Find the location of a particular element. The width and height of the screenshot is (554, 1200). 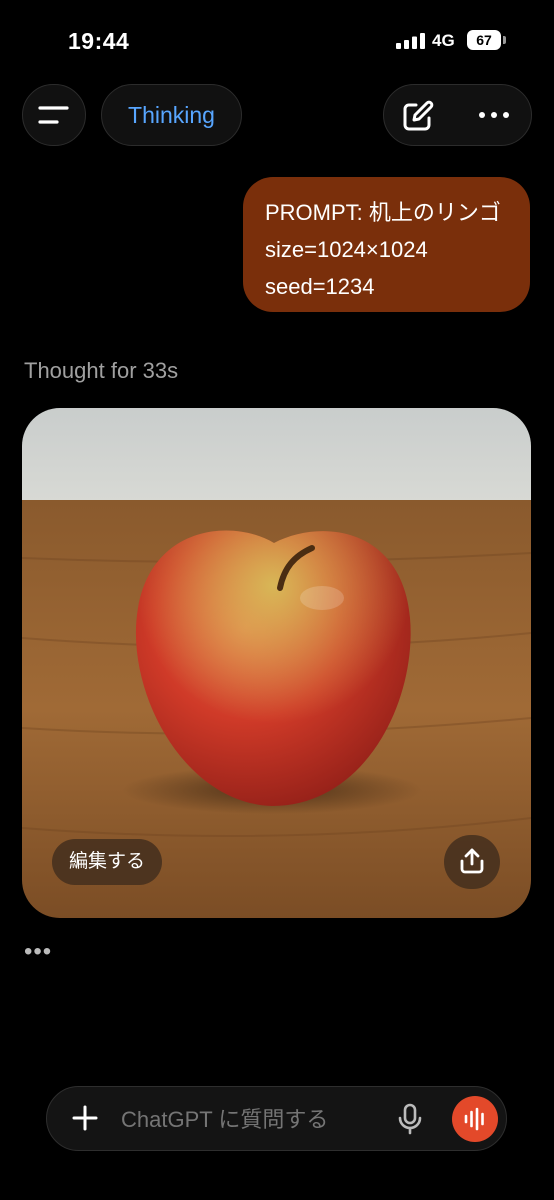

voice-mode-button is located at coordinates (475, 1119).